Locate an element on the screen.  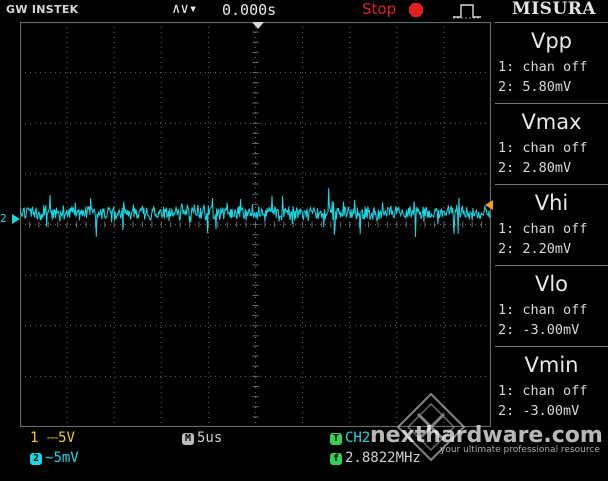
measurement-vhi: Vhi 1: chan off 2: 2.20mV is located at coordinates (551, 224).